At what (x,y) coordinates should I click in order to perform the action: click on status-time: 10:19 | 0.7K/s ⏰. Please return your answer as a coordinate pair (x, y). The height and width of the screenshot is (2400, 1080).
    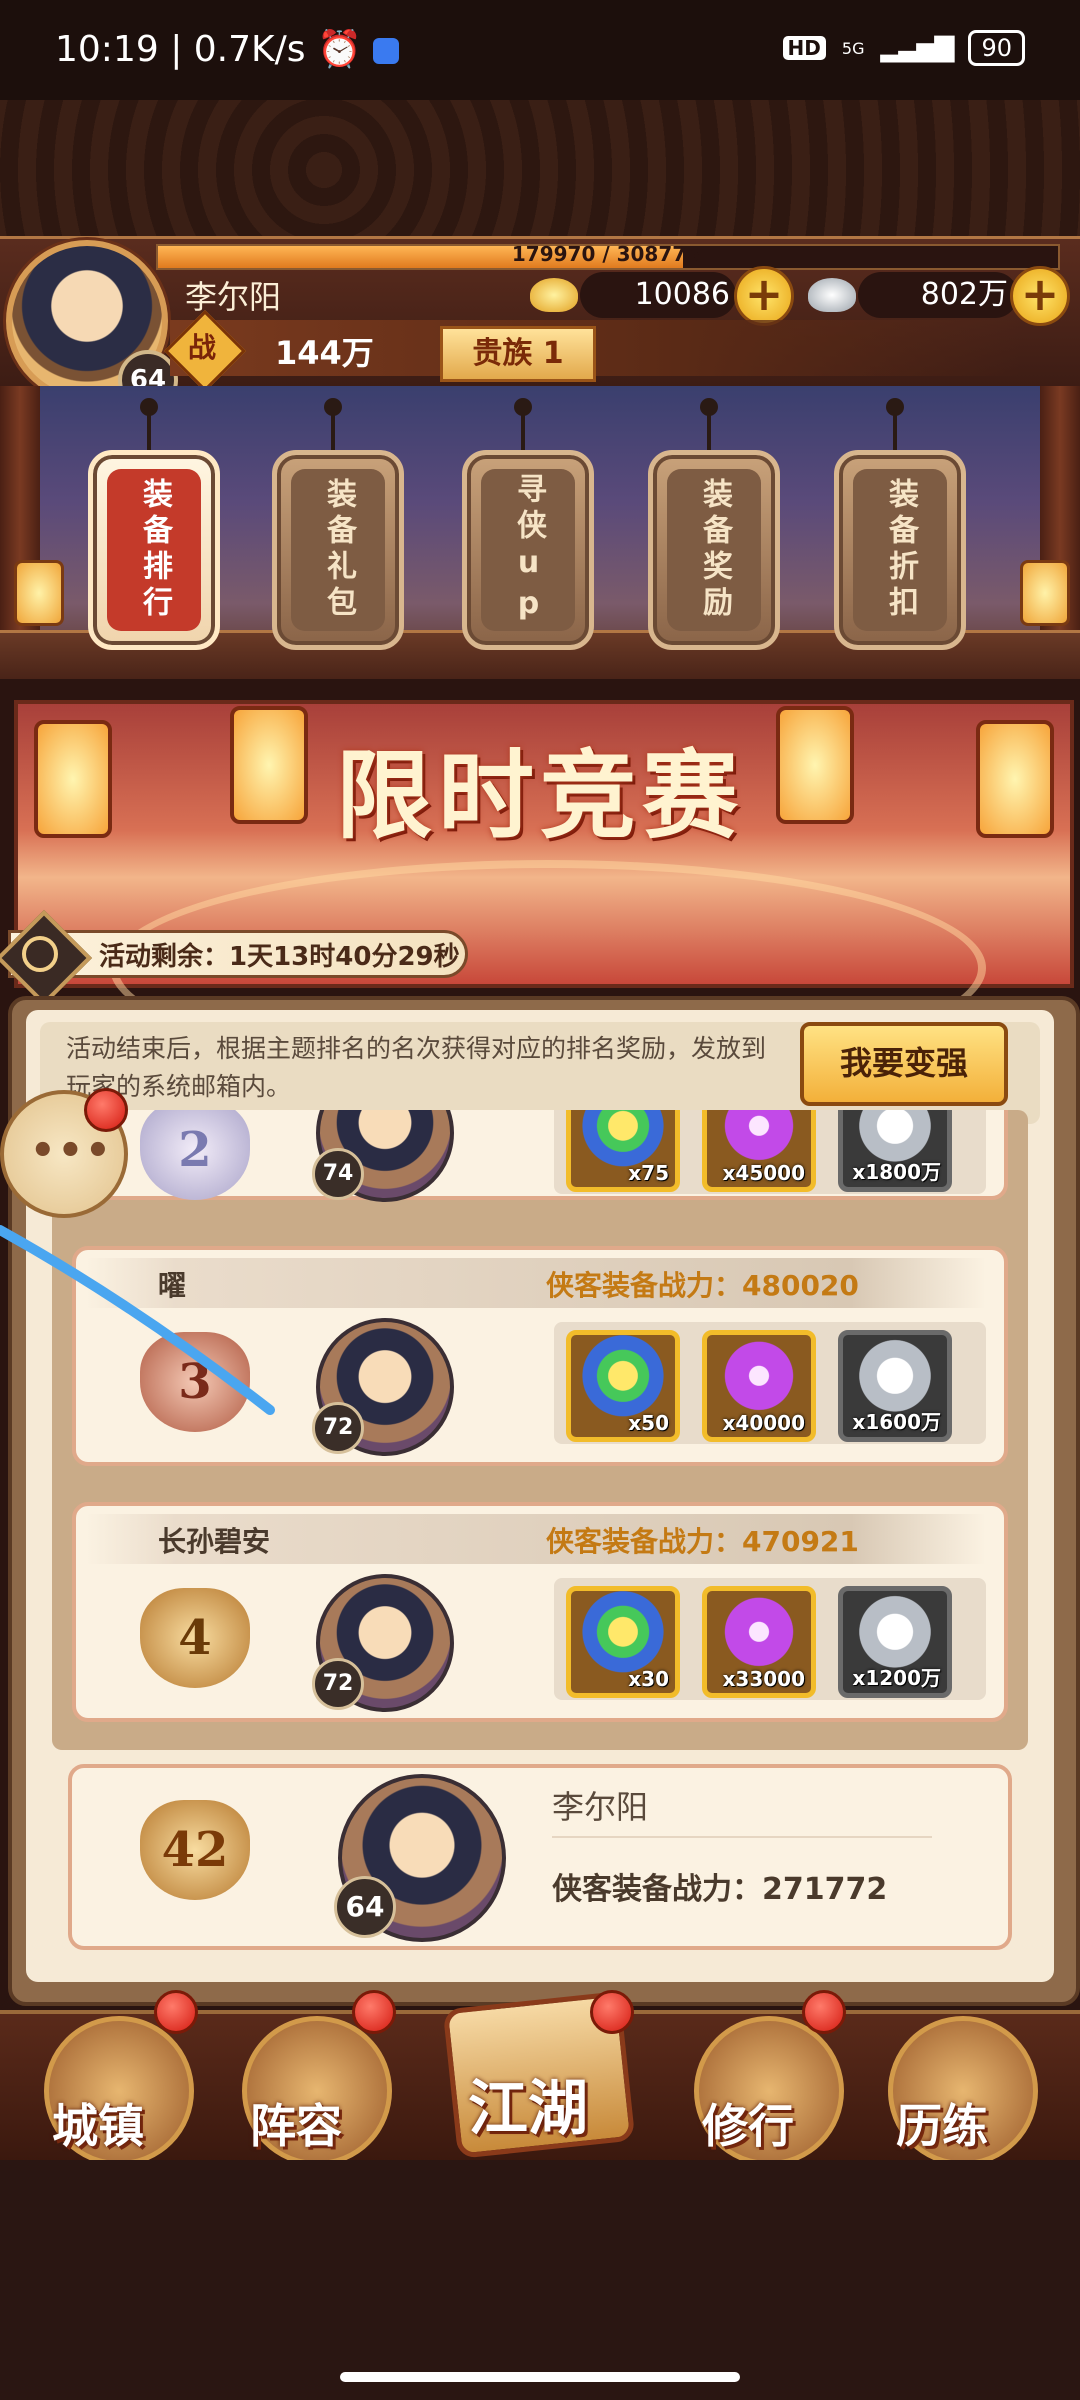
    Looking at the image, I should click on (227, 49).